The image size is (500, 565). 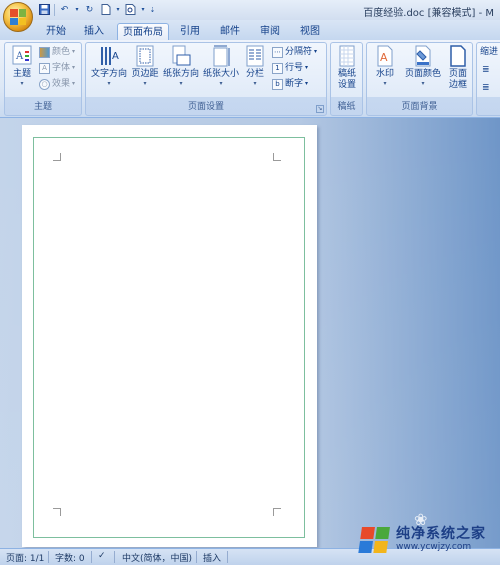 I want to click on page-borders-icon, so click(x=458, y=56).